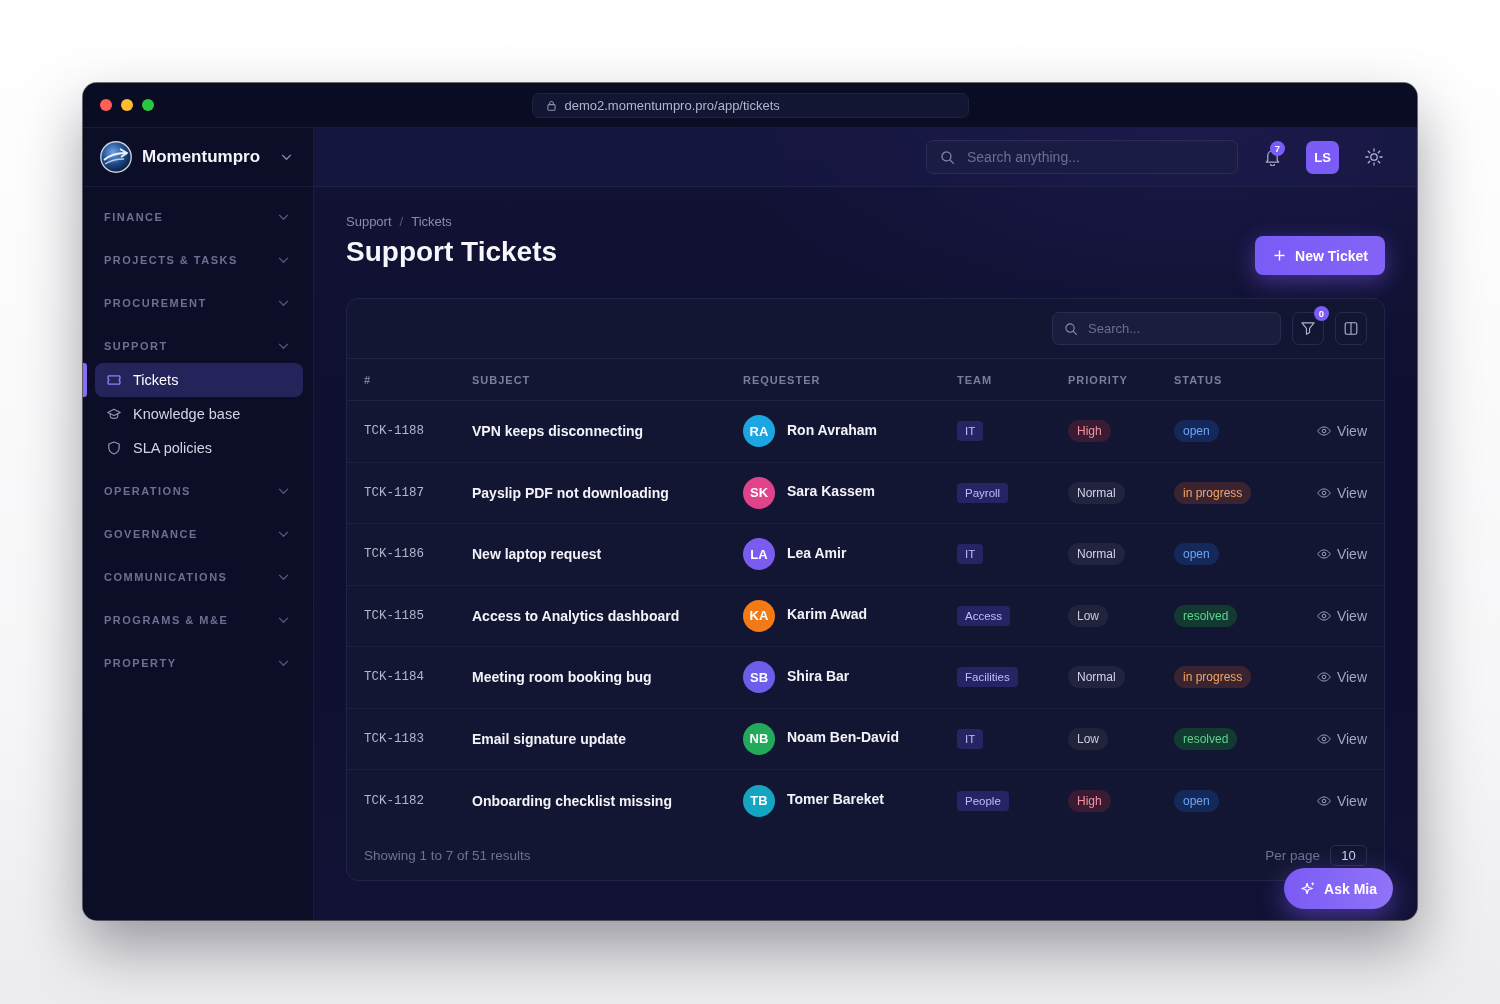 Image resolution: width=1500 pixels, height=1004 pixels. Describe the element at coordinates (1088, 615) in the screenshot. I see `priority-tag: Low` at that location.